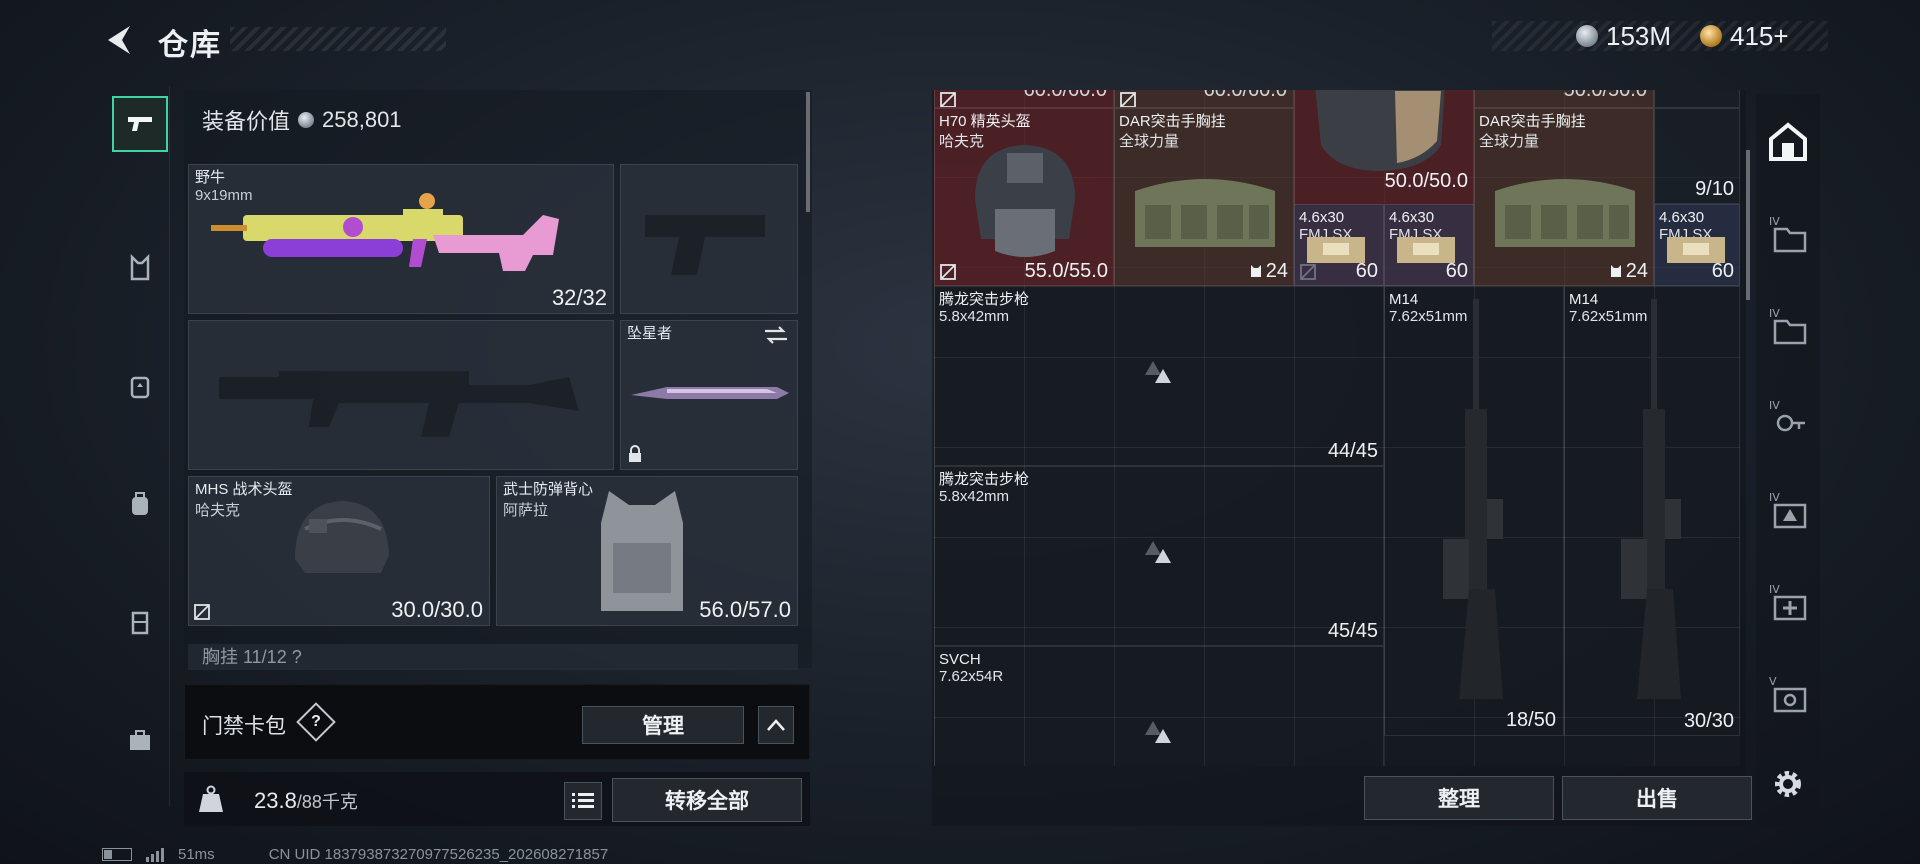  I want to click on storage-item-m14: M14 7.62x51mm 30/30, so click(1652, 511).